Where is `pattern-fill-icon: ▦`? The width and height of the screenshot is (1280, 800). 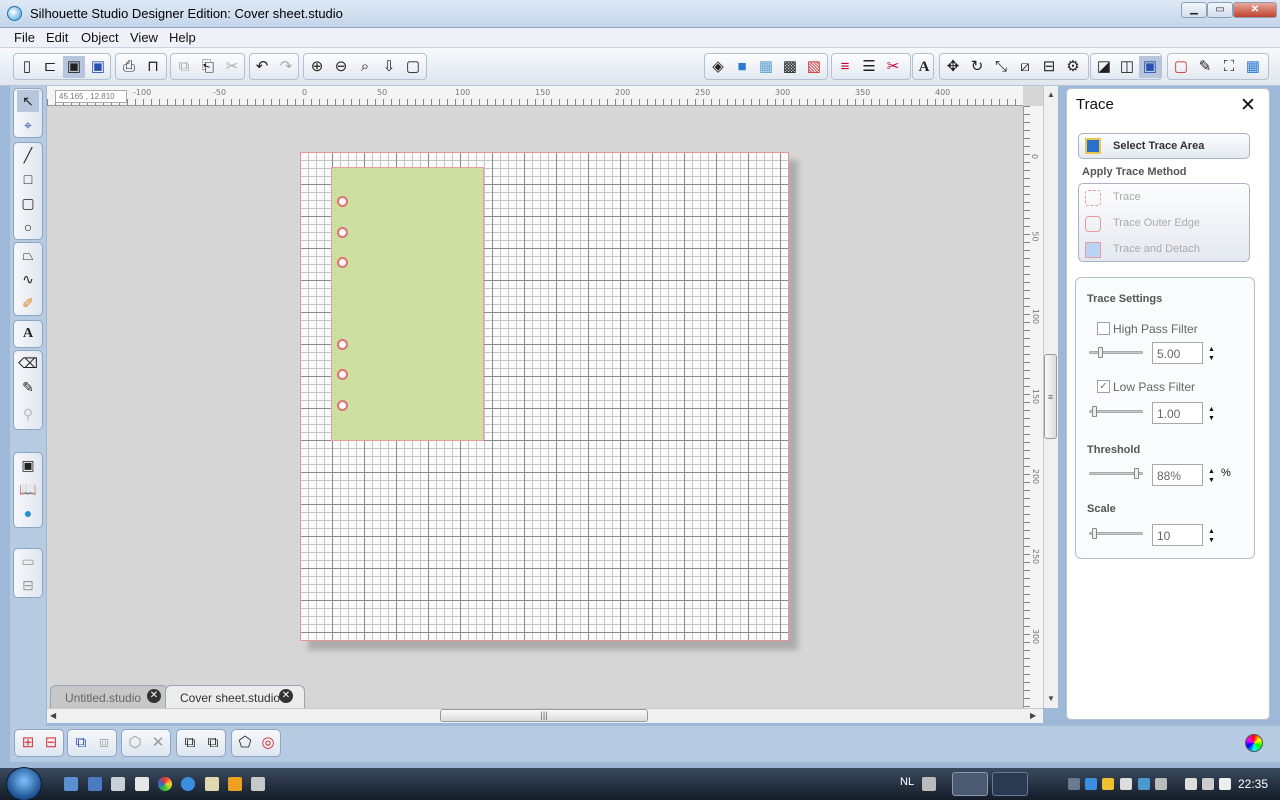 pattern-fill-icon: ▦ is located at coordinates (766, 67).